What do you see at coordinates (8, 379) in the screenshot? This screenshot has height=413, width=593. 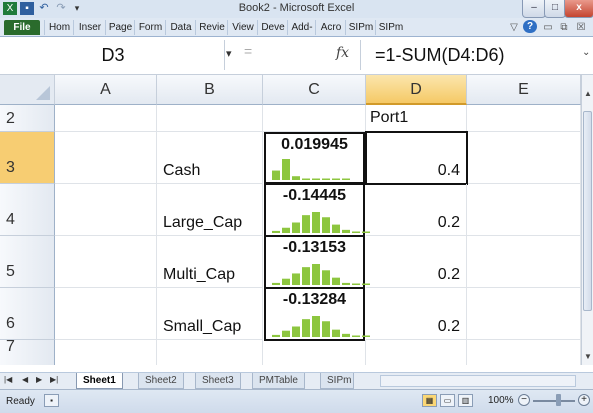 I see `first-sheet-icon: |◀` at bounding box center [8, 379].